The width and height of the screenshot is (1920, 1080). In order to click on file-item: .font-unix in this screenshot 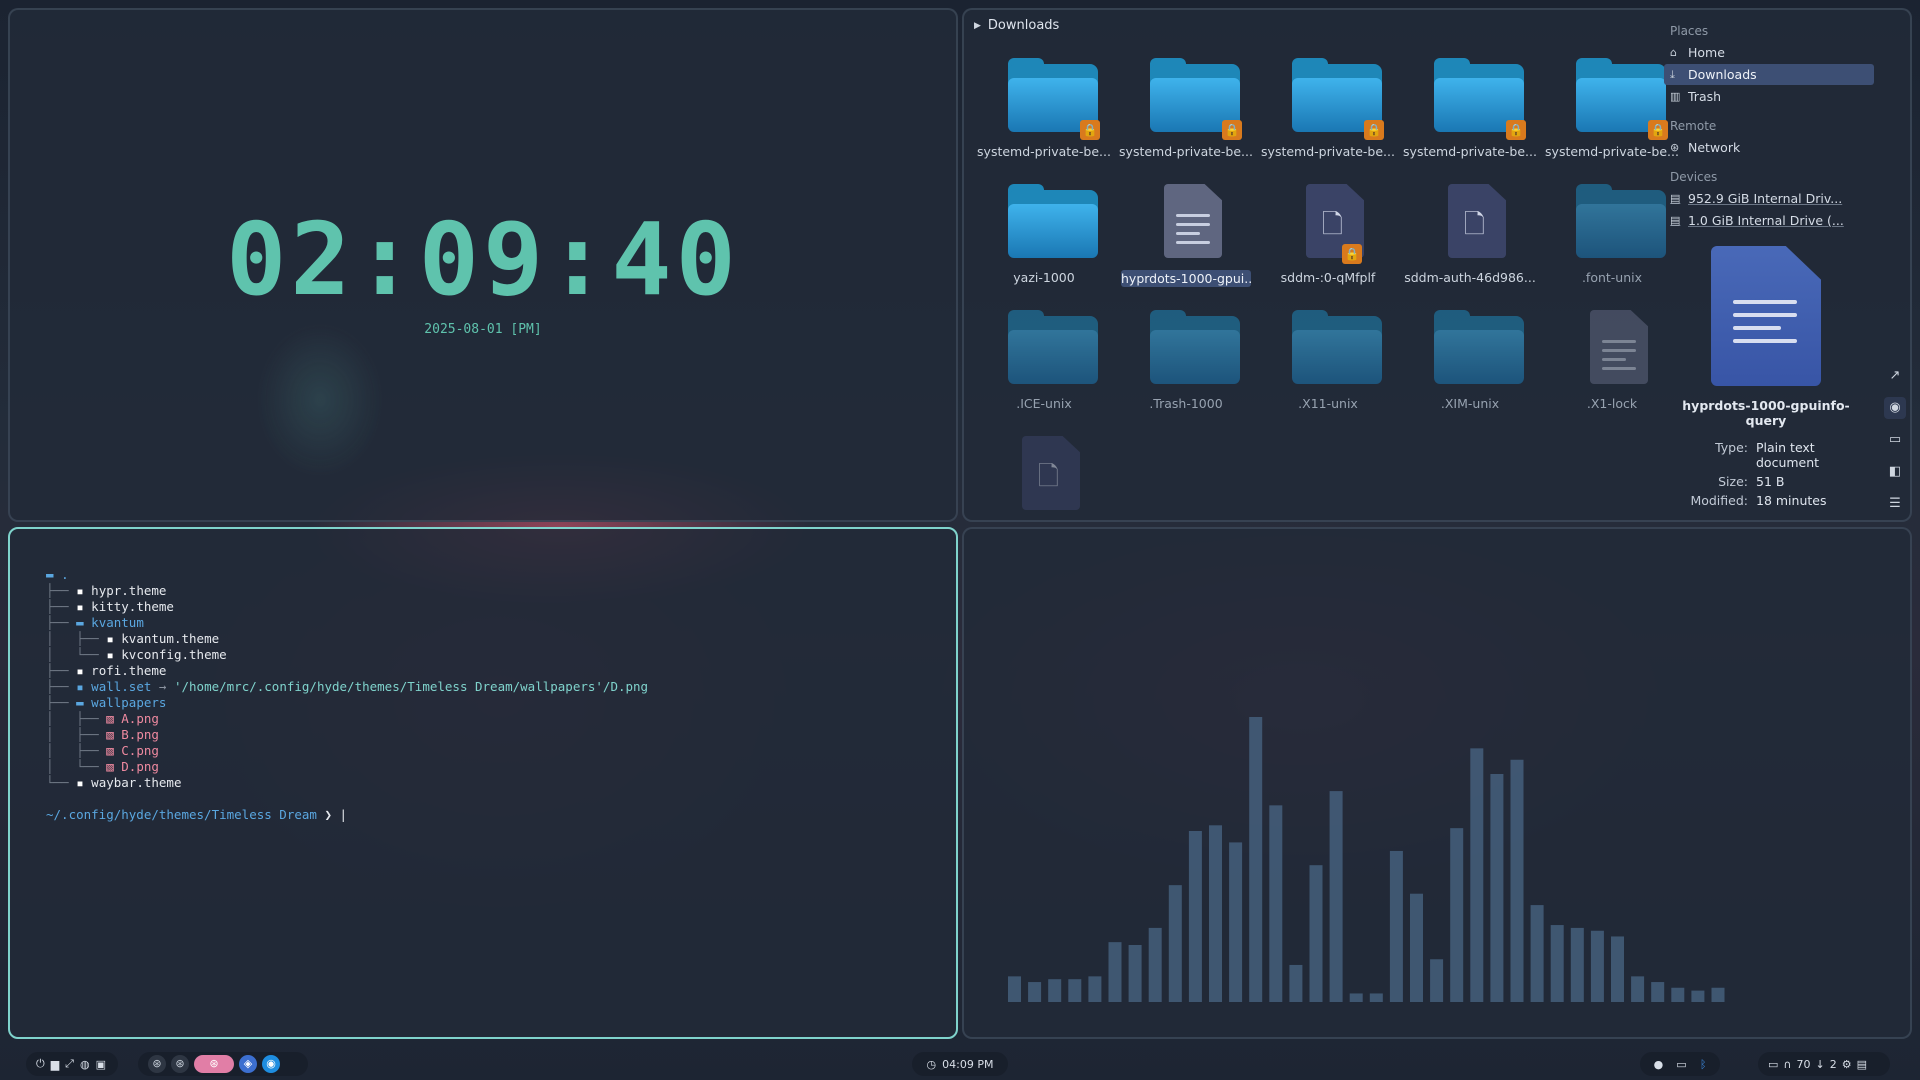, I will do `click(1612, 238)`.